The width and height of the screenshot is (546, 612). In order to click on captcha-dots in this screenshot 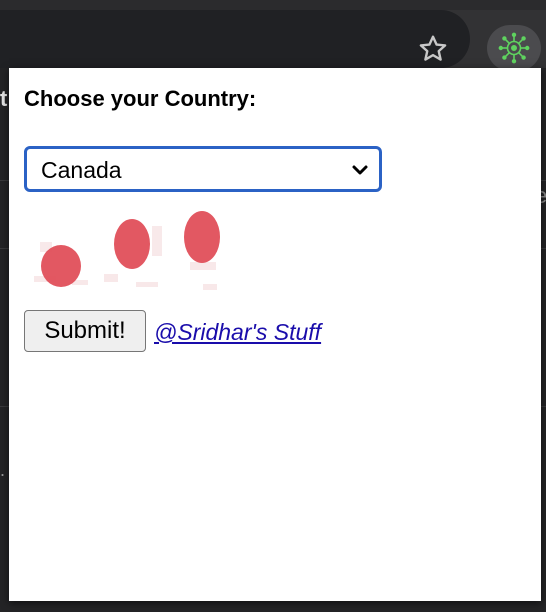, I will do `click(130, 249)`.